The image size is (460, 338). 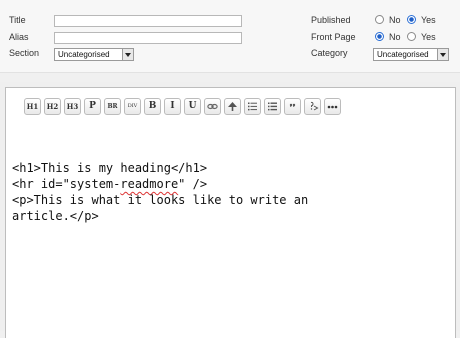 I want to click on frontpage-no-radio, so click(x=379, y=36).